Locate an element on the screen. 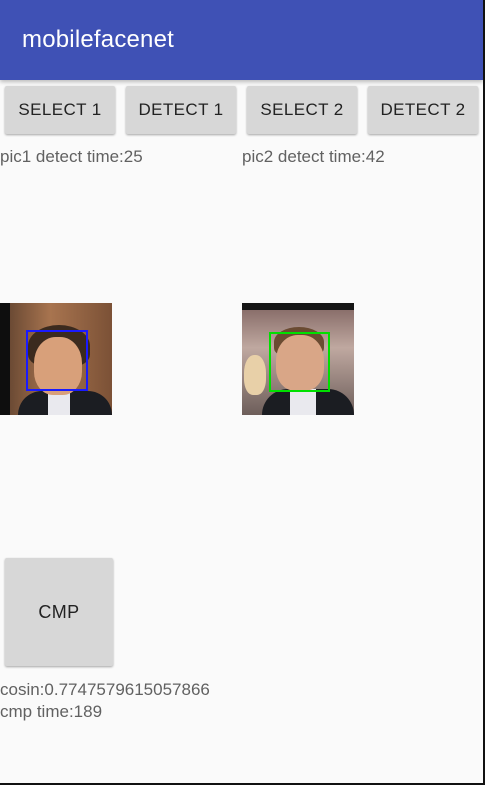  pic2-detect-time: pic2 detect time:42 is located at coordinates (313, 156).